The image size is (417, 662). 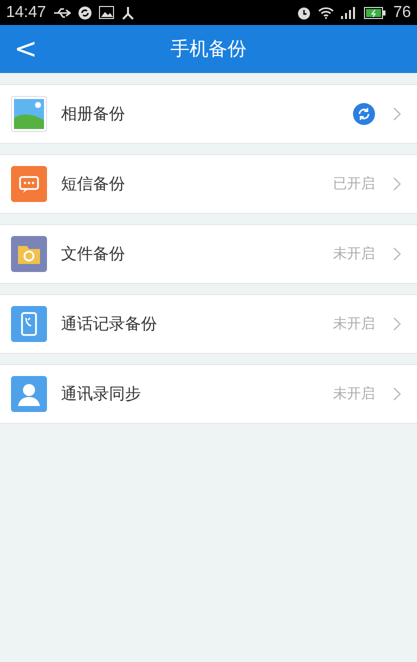 I want to click on backup-row: 通讯录同步 未开启, so click(x=208, y=394).